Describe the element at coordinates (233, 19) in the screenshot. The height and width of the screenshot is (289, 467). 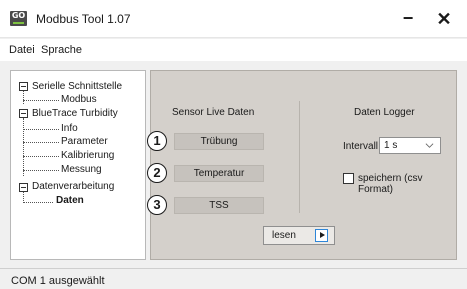
I see `title-bar: GO Modbus Tool 1.07 − ✕` at that location.